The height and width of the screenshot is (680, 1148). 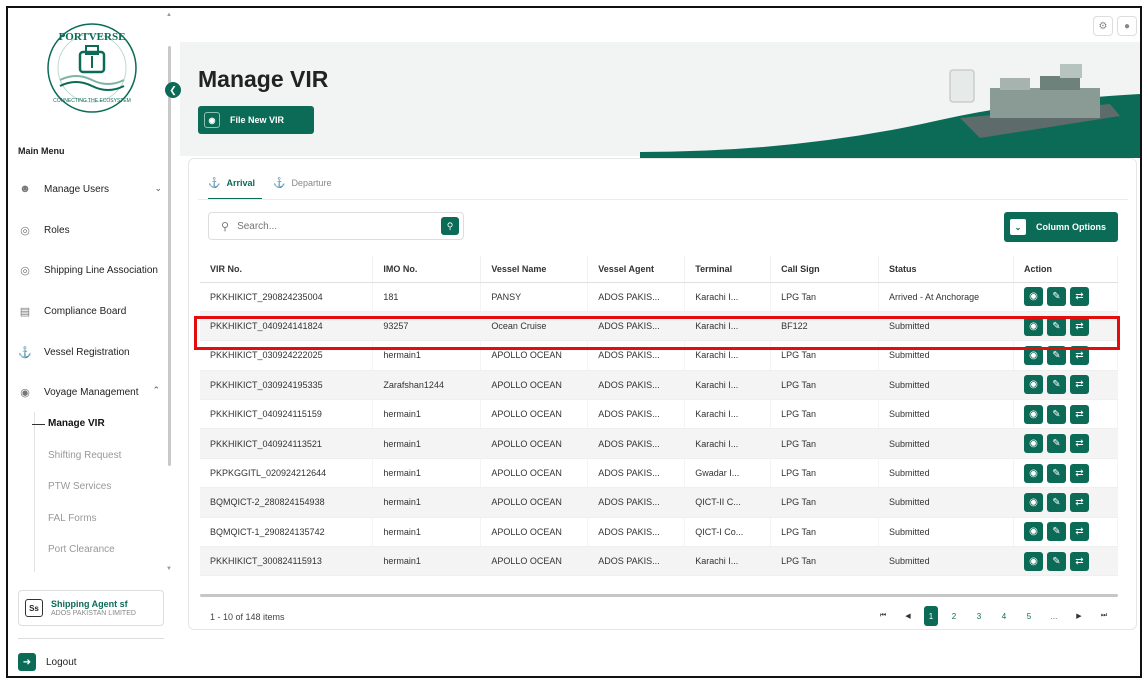 I want to click on column-options-label: Column Options, so click(x=1071, y=227).